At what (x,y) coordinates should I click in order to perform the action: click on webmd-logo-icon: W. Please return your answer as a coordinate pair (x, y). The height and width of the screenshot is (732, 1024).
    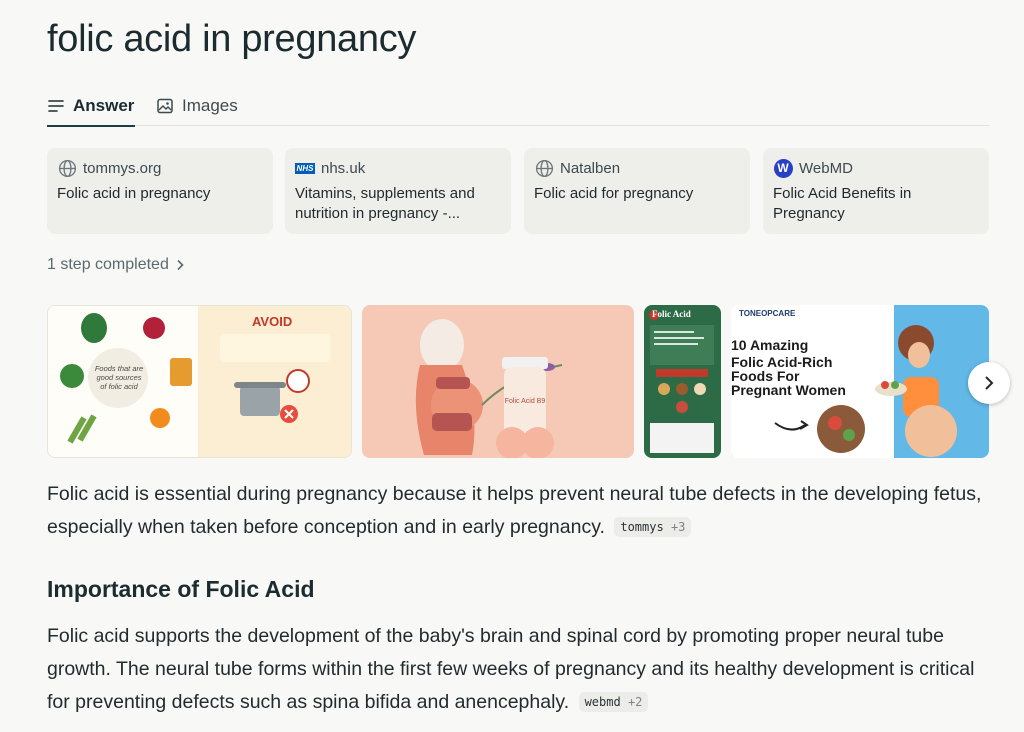
    Looking at the image, I should click on (783, 168).